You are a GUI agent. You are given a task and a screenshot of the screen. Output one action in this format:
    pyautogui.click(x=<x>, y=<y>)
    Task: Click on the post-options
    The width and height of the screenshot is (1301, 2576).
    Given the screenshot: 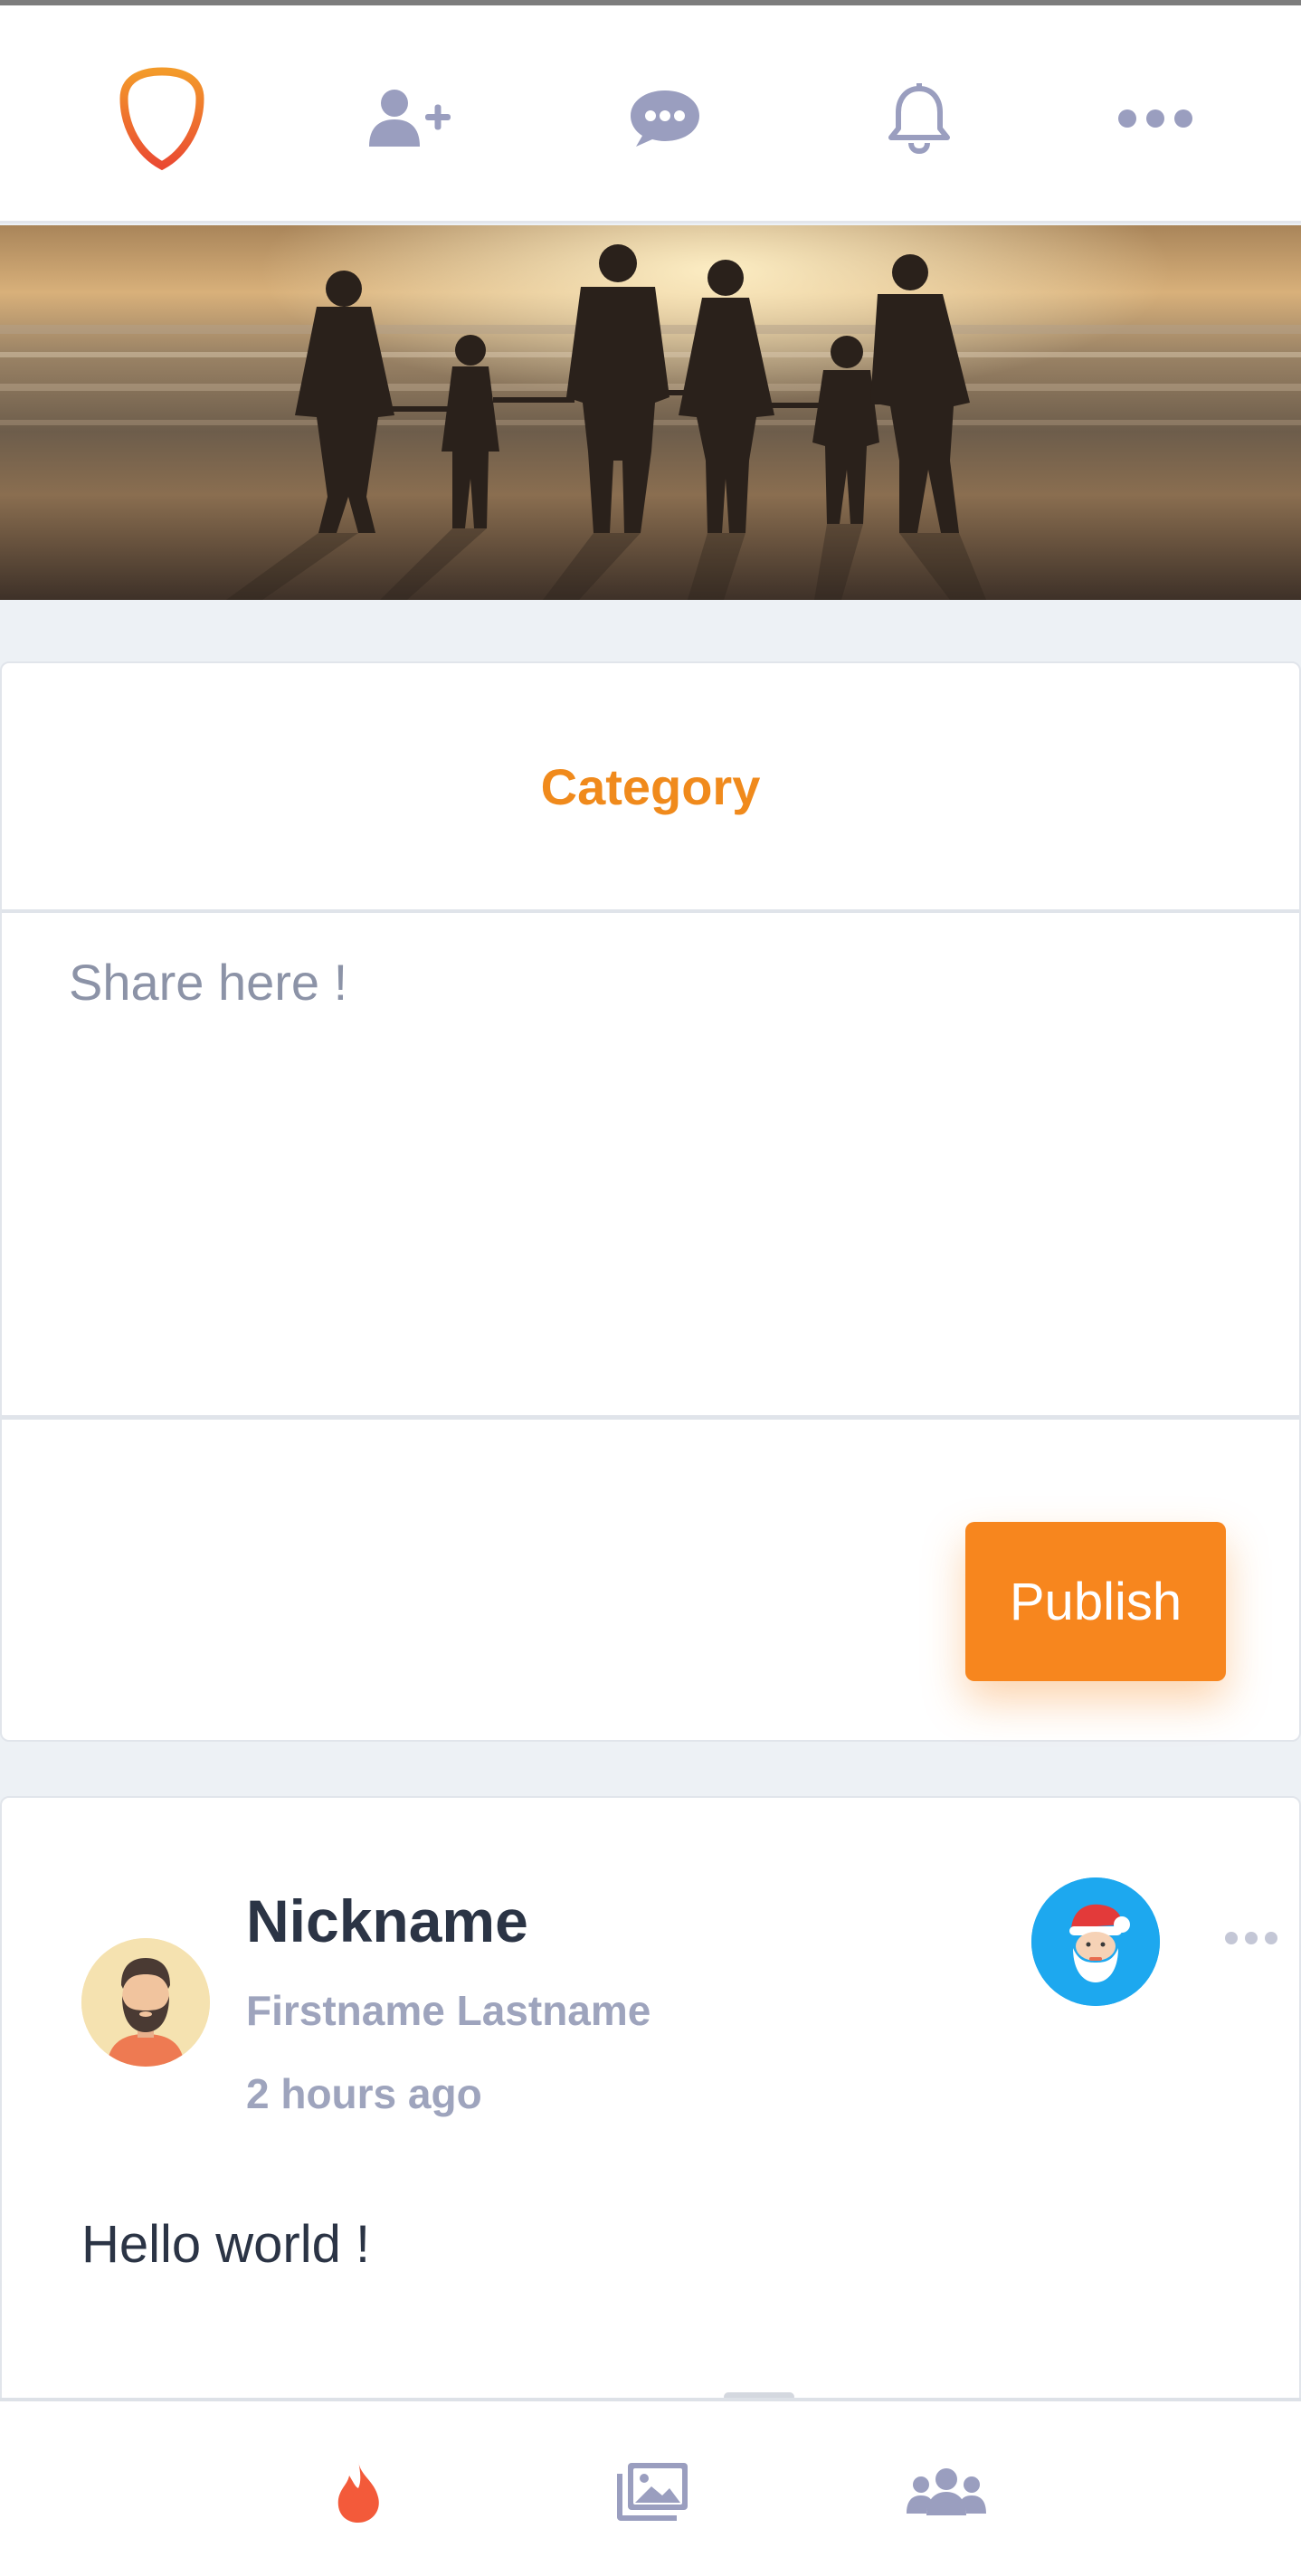 What is the action you would take?
    pyautogui.click(x=1251, y=1938)
    